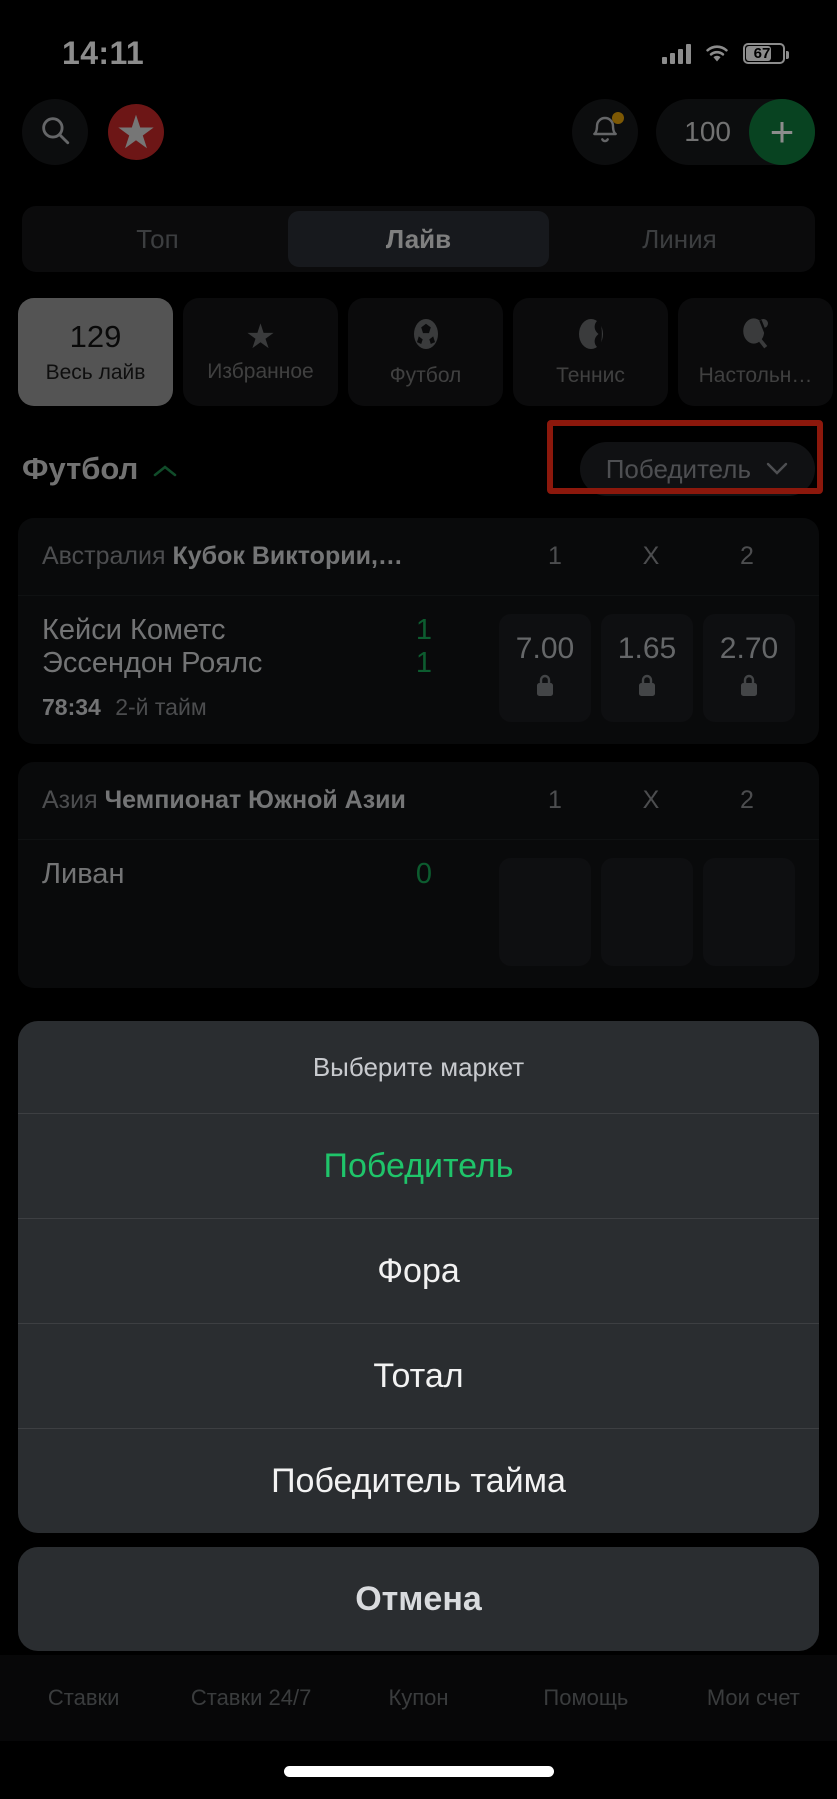 The image size is (837, 1799). What do you see at coordinates (418, 1771) in the screenshot?
I see `home-indicator` at bounding box center [418, 1771].